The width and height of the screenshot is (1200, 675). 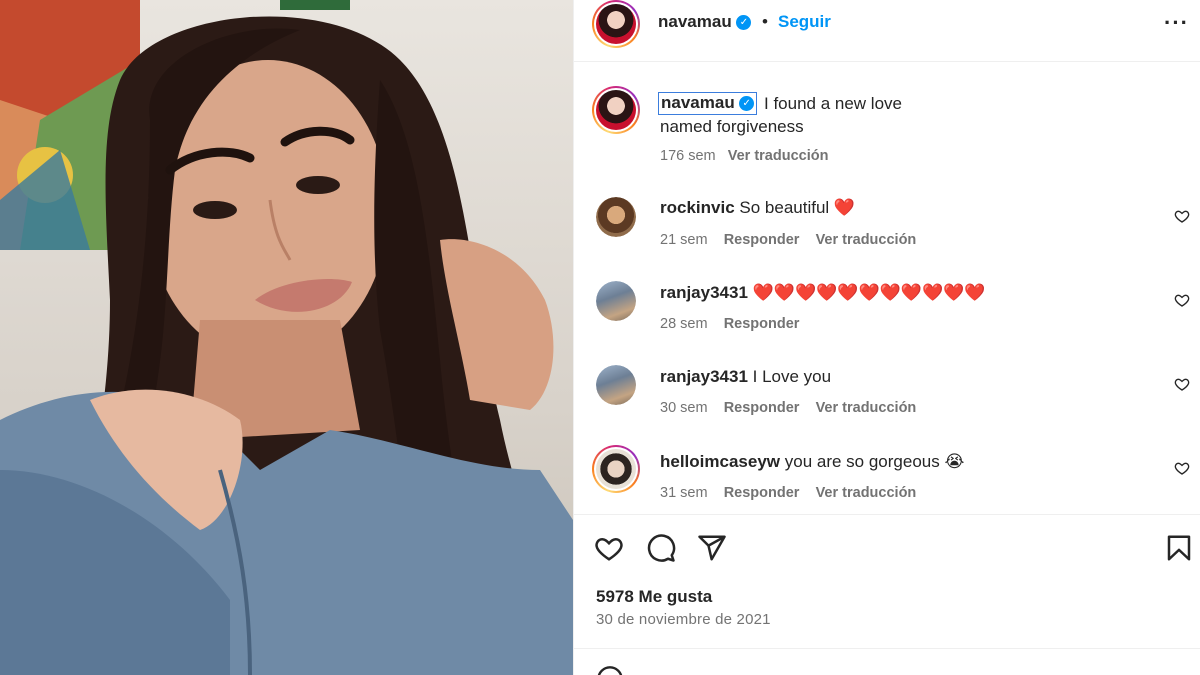 I want to click on comment-meta: 31 sem Responder Ver traducción, so click(x=788, y=493).